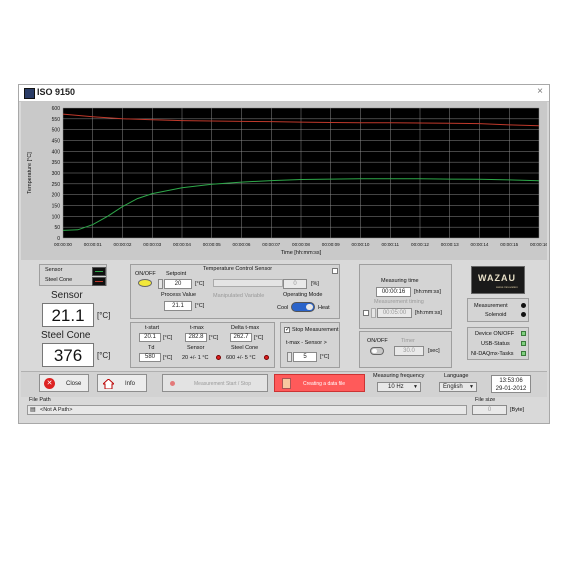 This screenshot has width=564, height=564. I want to click on x-tick-label: 00:00:09, so click(331, 244).